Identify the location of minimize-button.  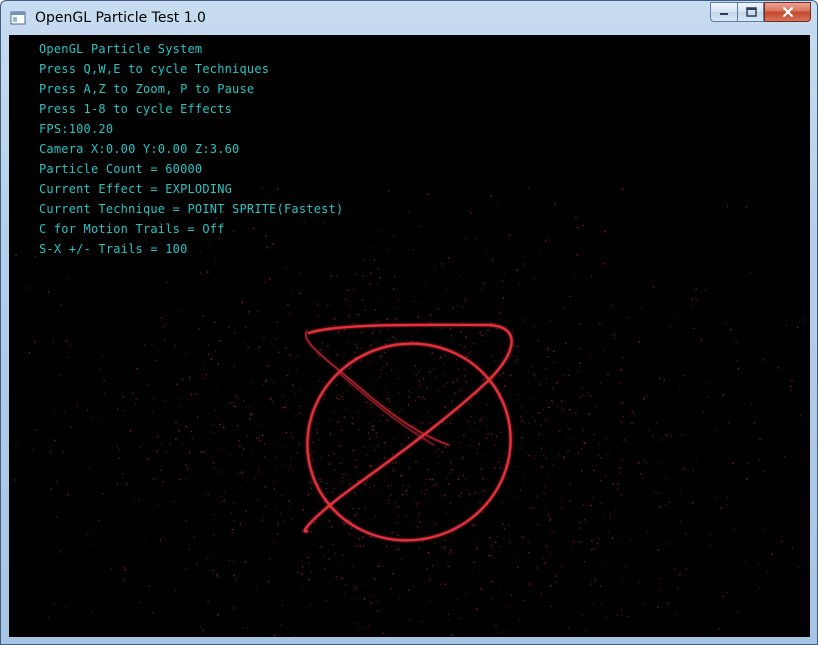
(723, 12).